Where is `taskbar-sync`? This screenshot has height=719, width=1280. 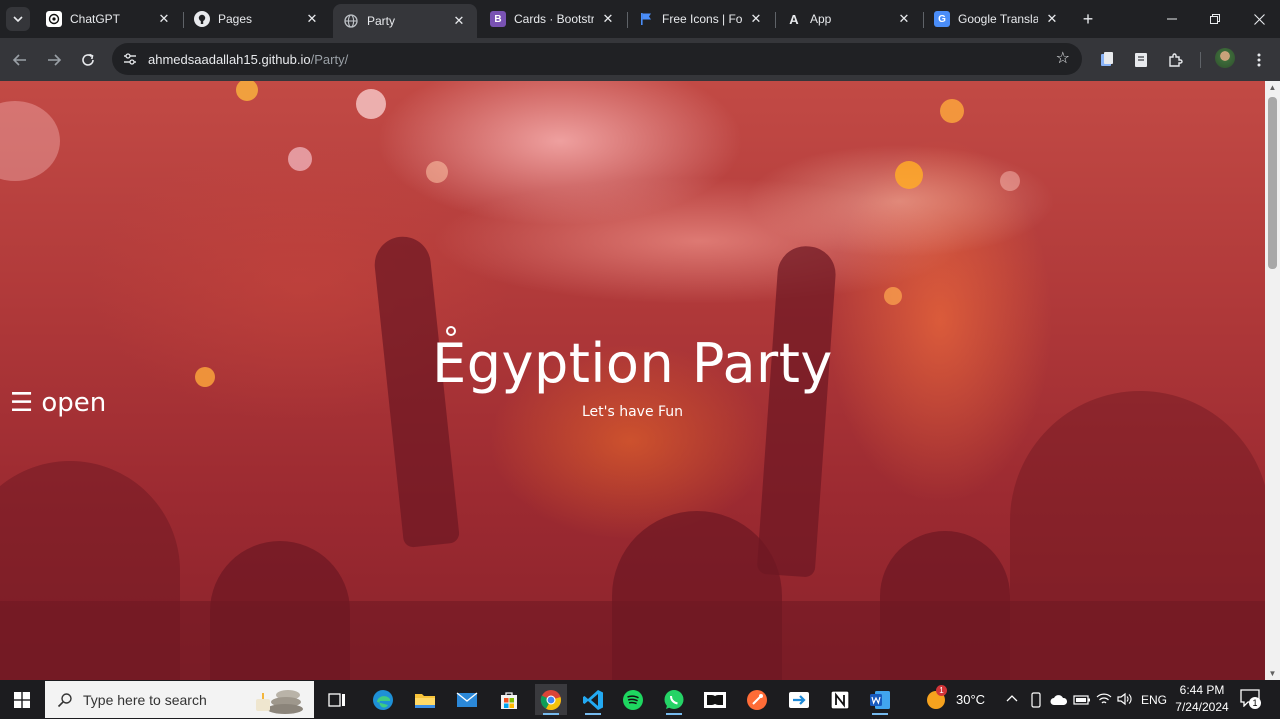 taskbar-sync is located at coordinates (799, 699).